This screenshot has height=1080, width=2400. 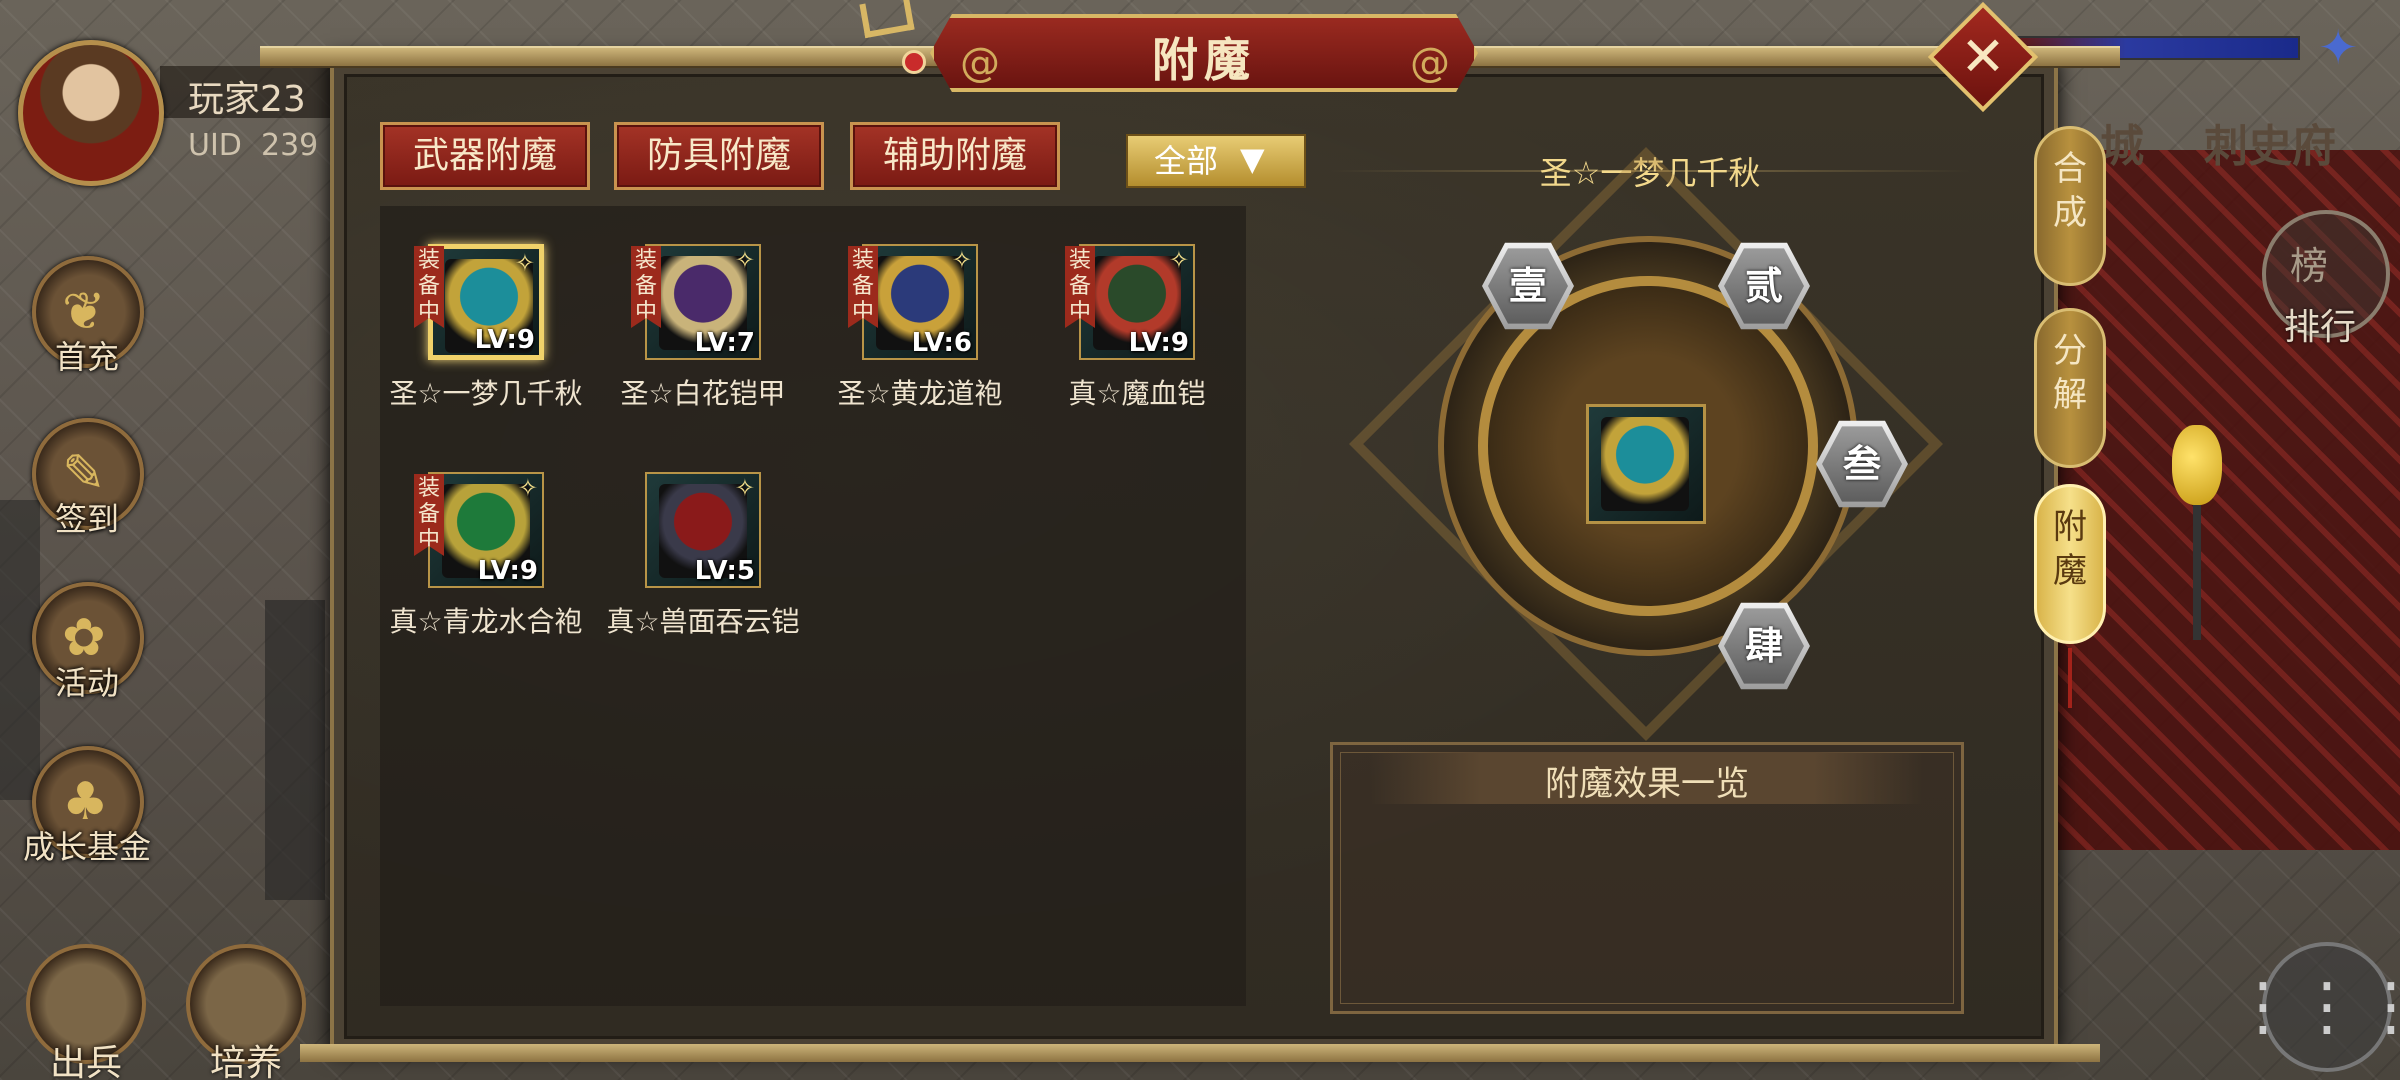 I want to click on tab-synthesize-label: 合 成, so click(x=2070, y=191).